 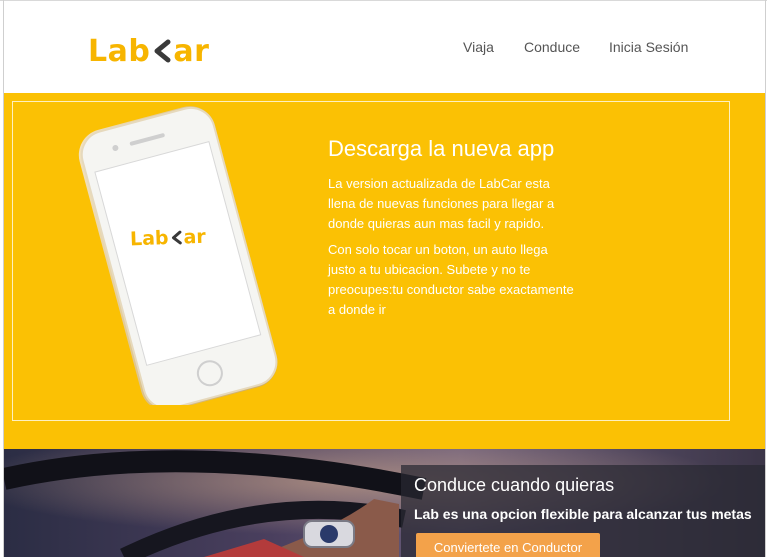 I want to click on phone-screen-logo: Lab ar, so click(x=168, y=238).